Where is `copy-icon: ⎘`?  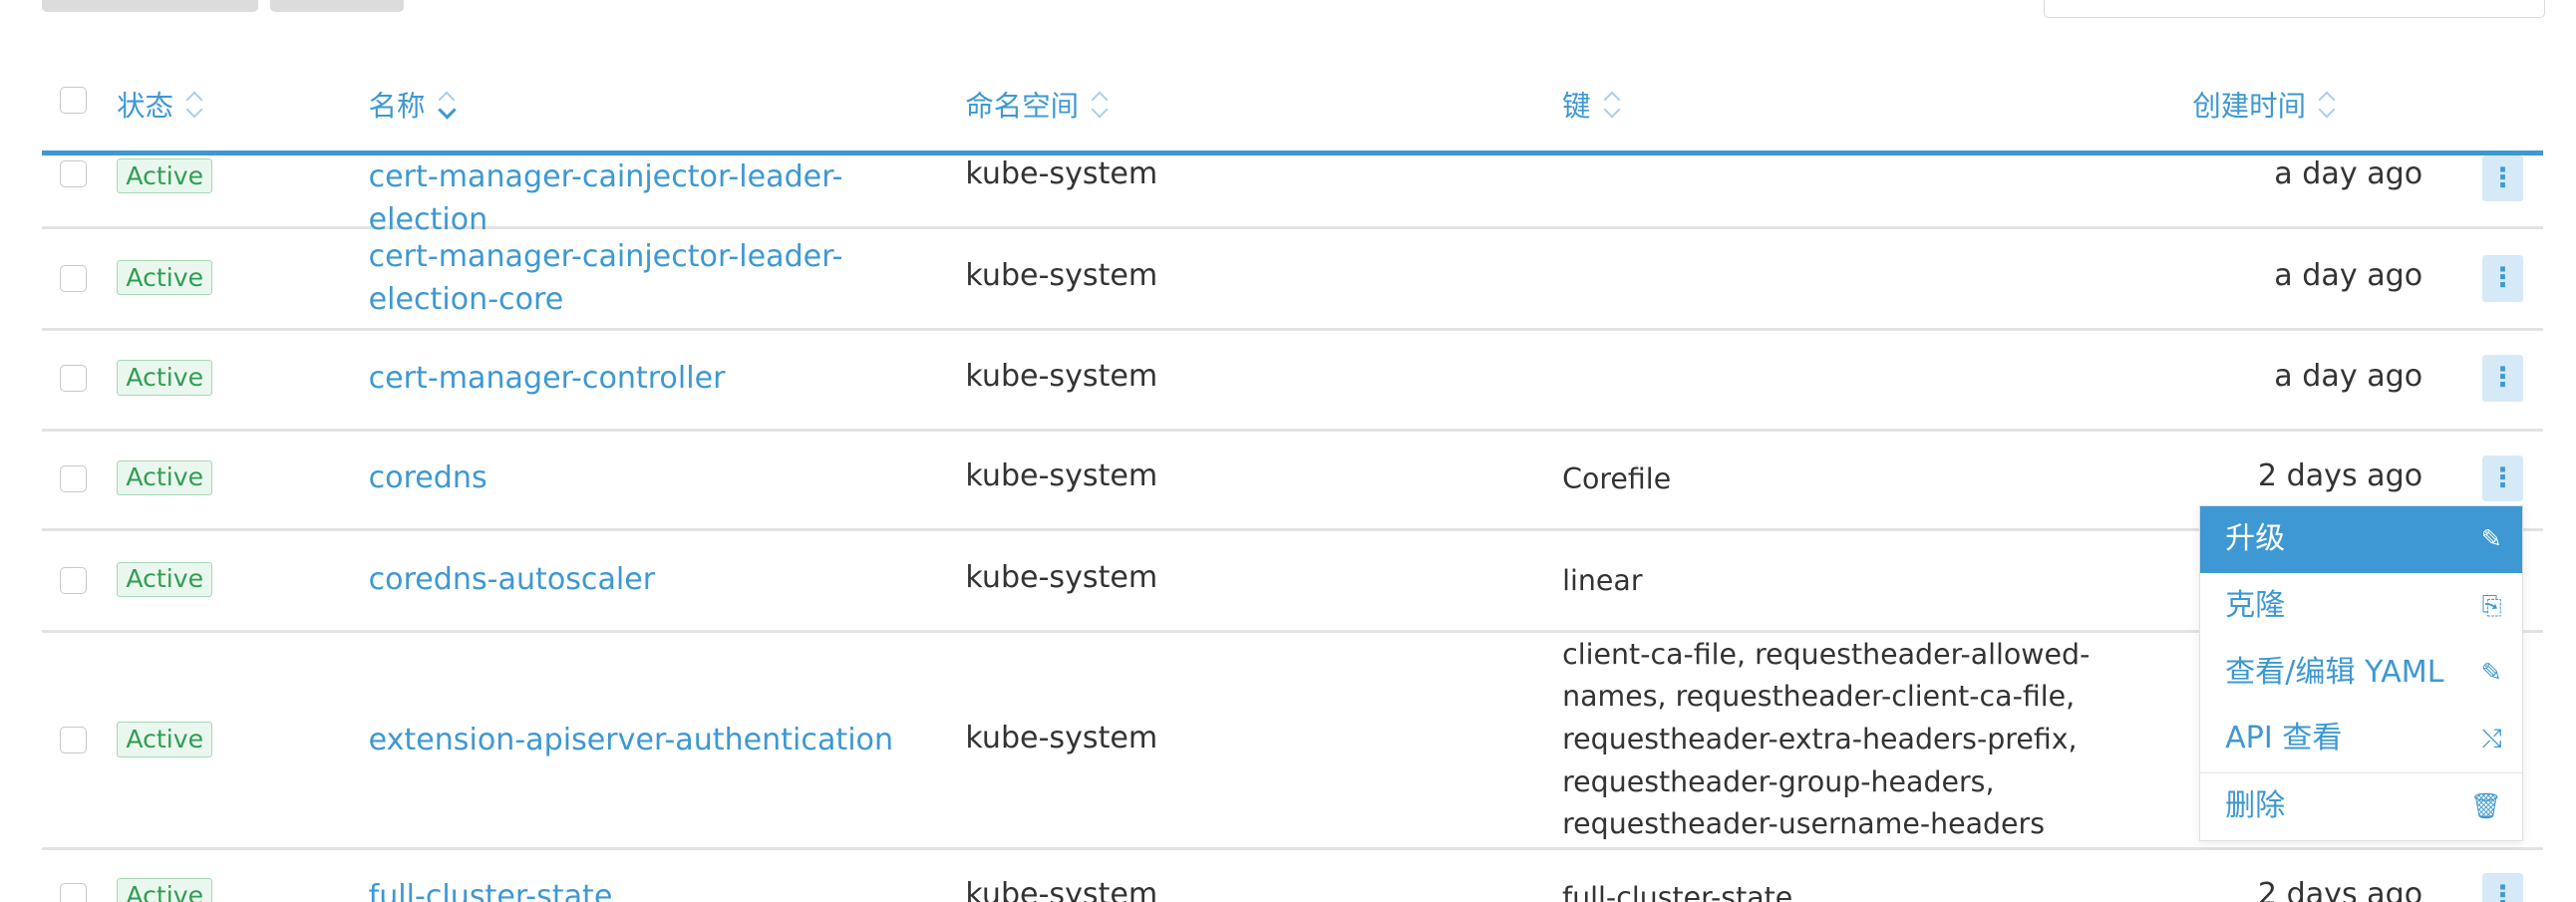 copy-icon: ⎘ is located at coordinates (2491, 605).